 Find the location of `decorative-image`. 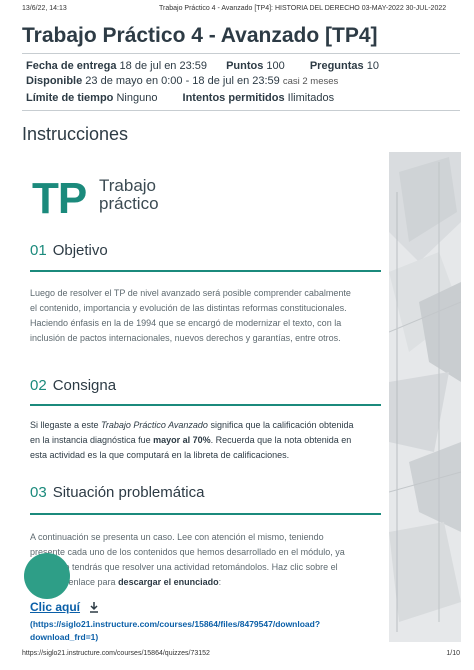

decorative-image is located at coordinates (425, 397).